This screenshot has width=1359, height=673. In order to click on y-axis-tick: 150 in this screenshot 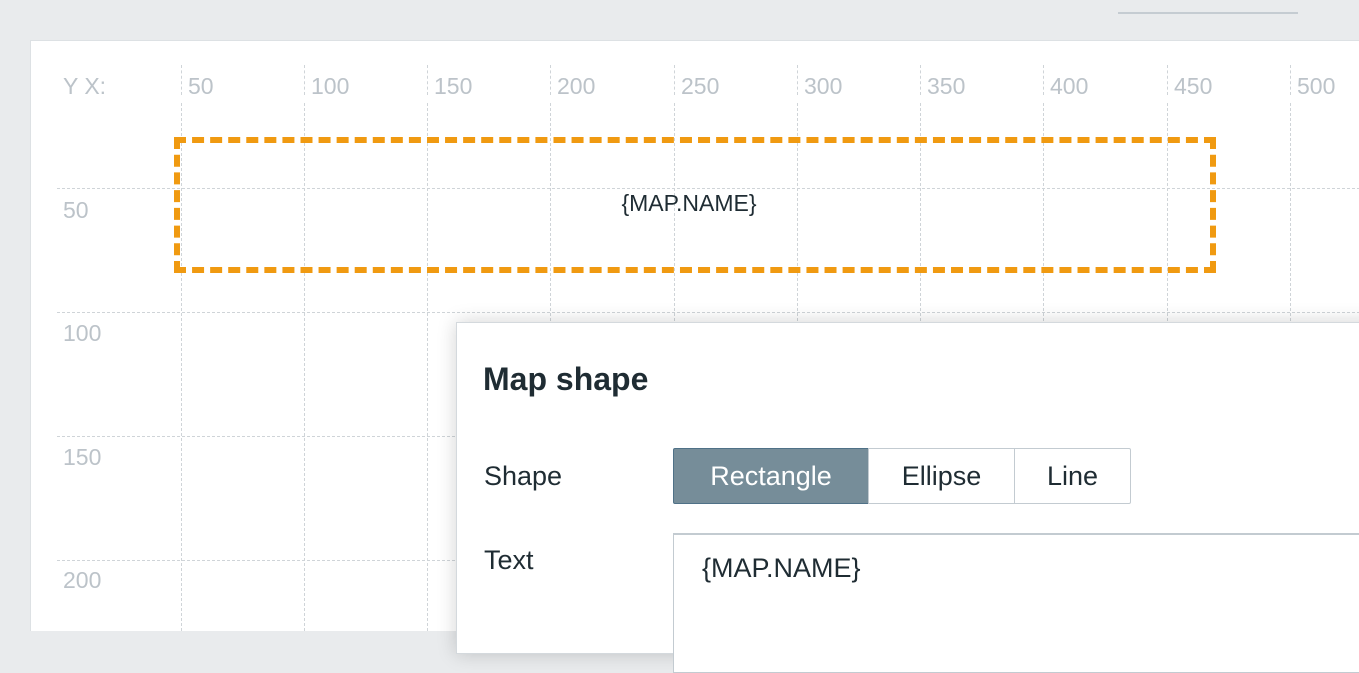, I will do `click(82, 457)`.